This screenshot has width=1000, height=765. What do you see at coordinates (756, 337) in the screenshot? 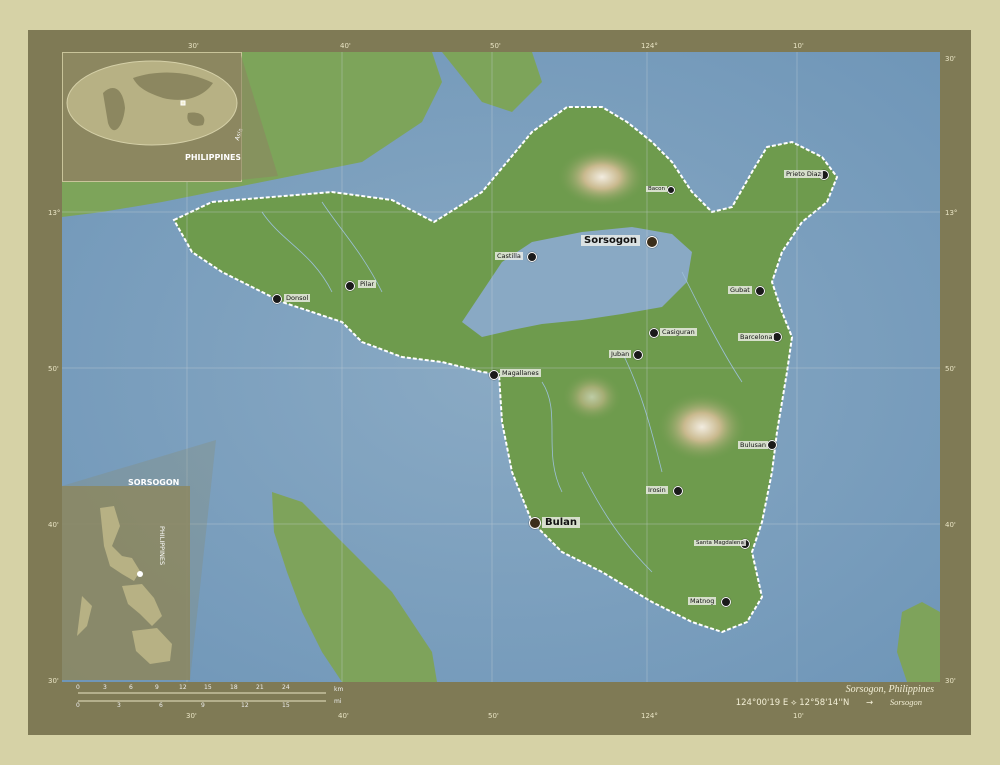
I see `city-label-barcelona: Barcelona` at bounding box center [756, 337].